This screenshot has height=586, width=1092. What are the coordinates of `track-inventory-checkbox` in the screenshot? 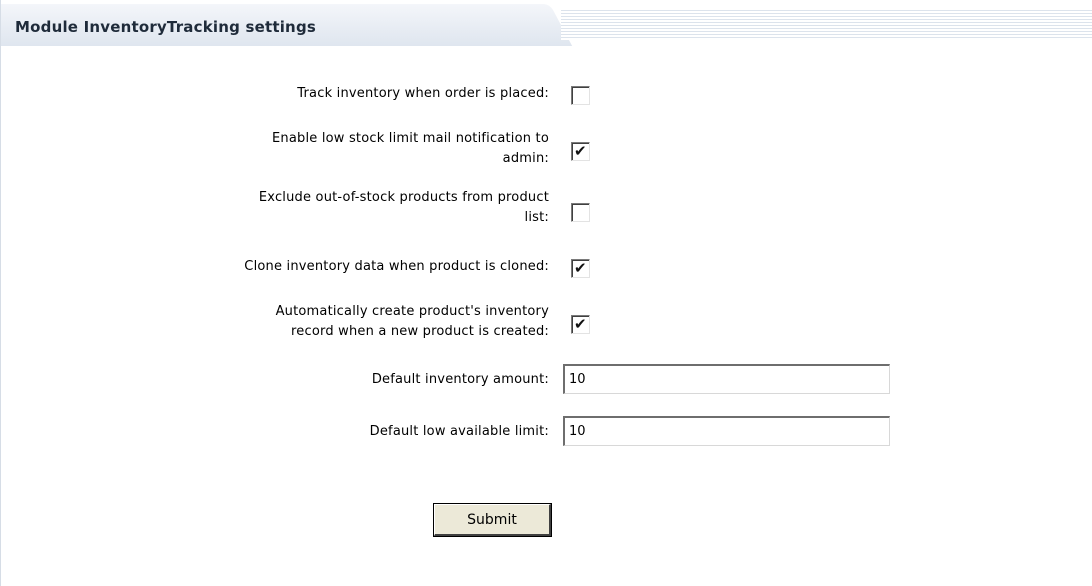 It's located at (580, 95).